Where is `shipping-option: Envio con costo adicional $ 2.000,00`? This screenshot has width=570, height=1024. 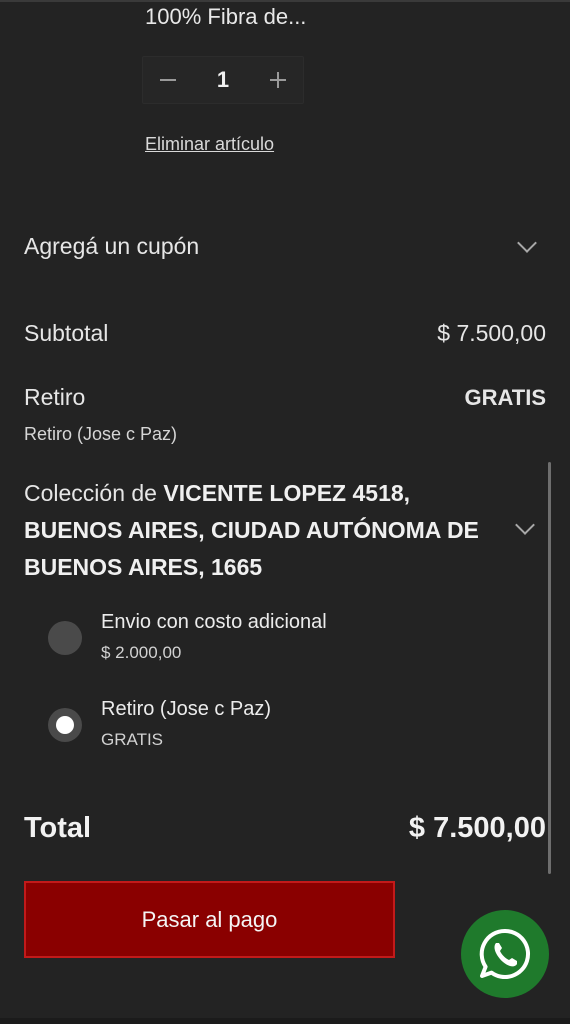
shipping-option: Envio con costo adicional $ 2.000,00 is located at coordinates (283, 636).